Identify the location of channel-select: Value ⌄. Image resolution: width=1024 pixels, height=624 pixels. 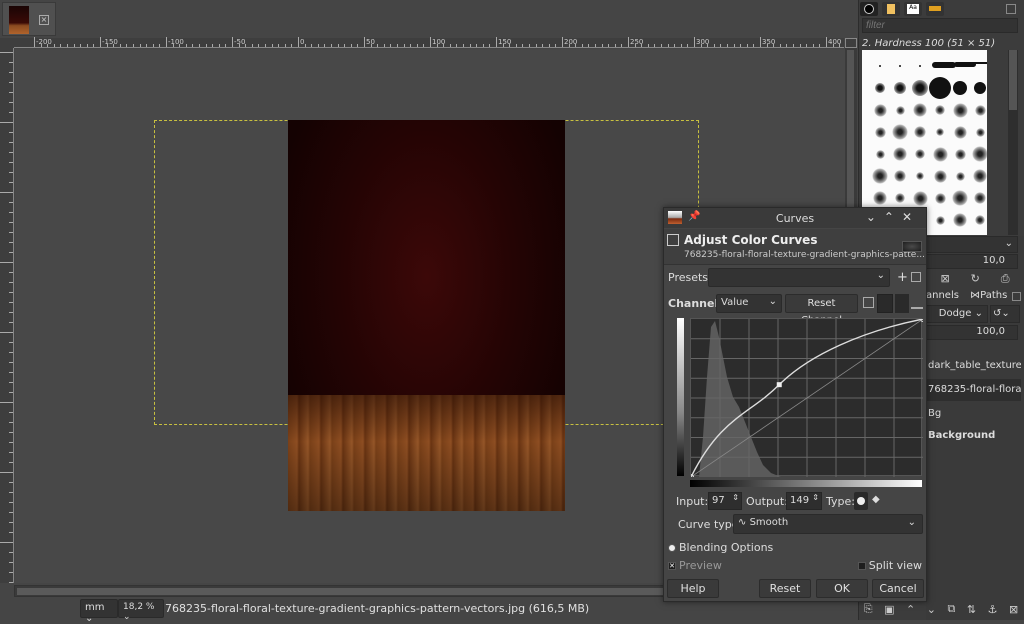
(749, 303).